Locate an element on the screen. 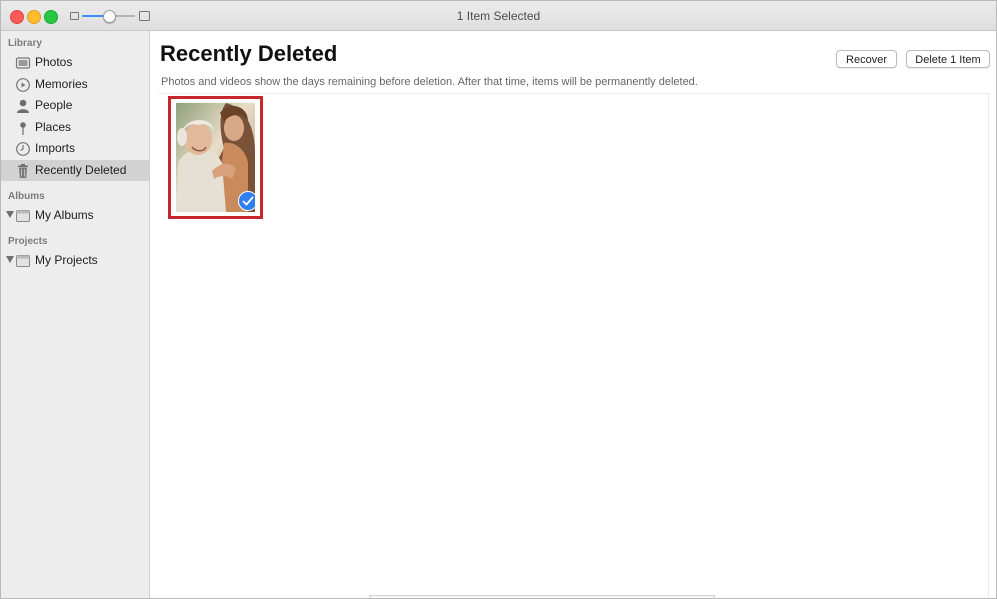 The width and height of the screenshot is (997, 599). sidebar-item-places: Places is located at coordinates (75, 127).